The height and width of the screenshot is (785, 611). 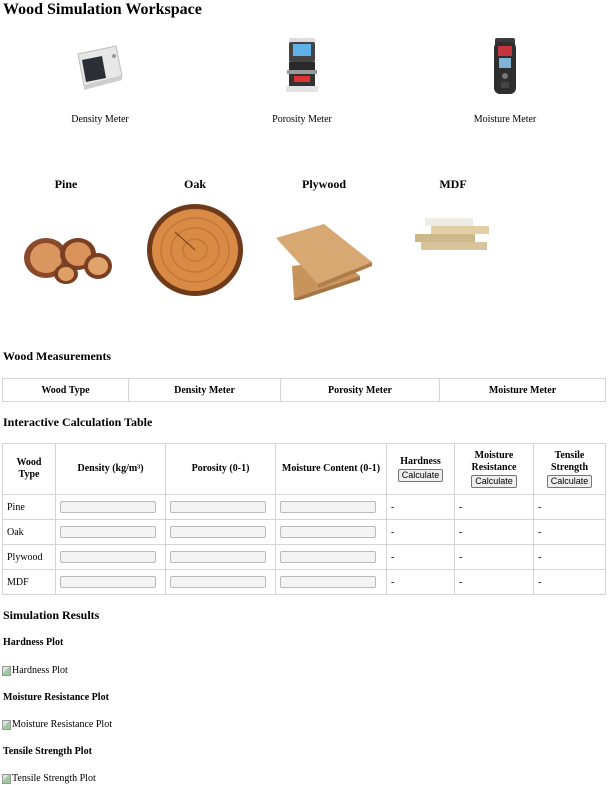 I want to click on wood-type-cell: Oak, so click(x=29, y=532).